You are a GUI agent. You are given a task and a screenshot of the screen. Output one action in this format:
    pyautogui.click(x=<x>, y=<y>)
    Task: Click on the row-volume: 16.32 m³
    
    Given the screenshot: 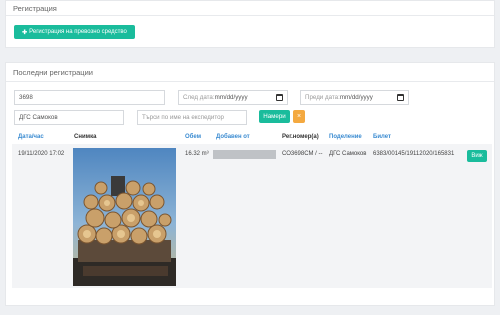 What is the action you would take?
    pyautogui.click(x=197, y=154)
    